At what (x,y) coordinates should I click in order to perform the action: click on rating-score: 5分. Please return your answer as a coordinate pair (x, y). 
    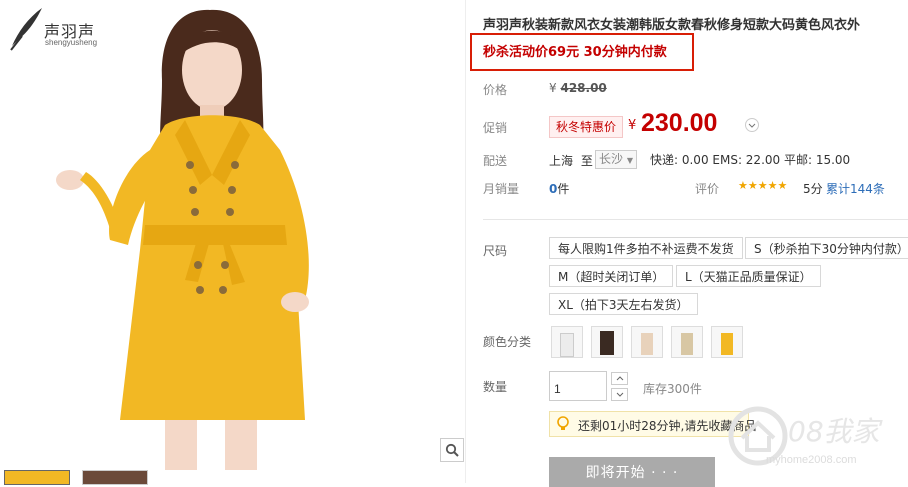
    Looking at the image, I should click on (813, 189).